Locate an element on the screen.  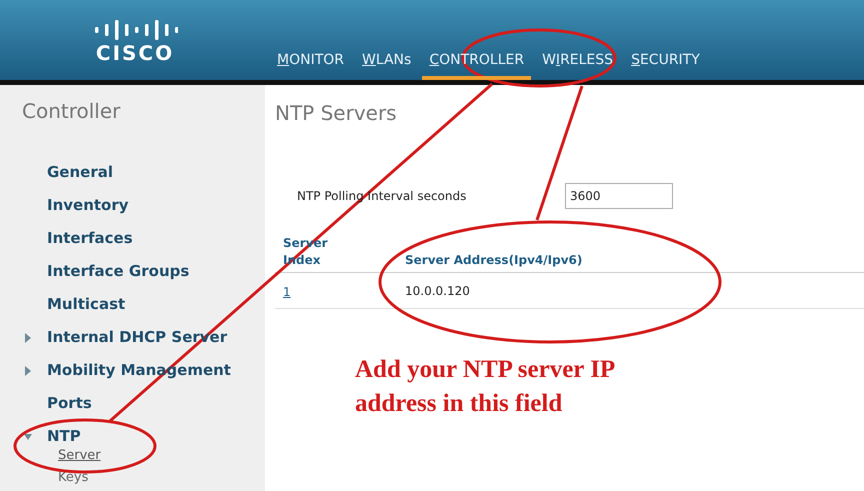
menu-tab: SECURITY is located at coordinates (665, 60).